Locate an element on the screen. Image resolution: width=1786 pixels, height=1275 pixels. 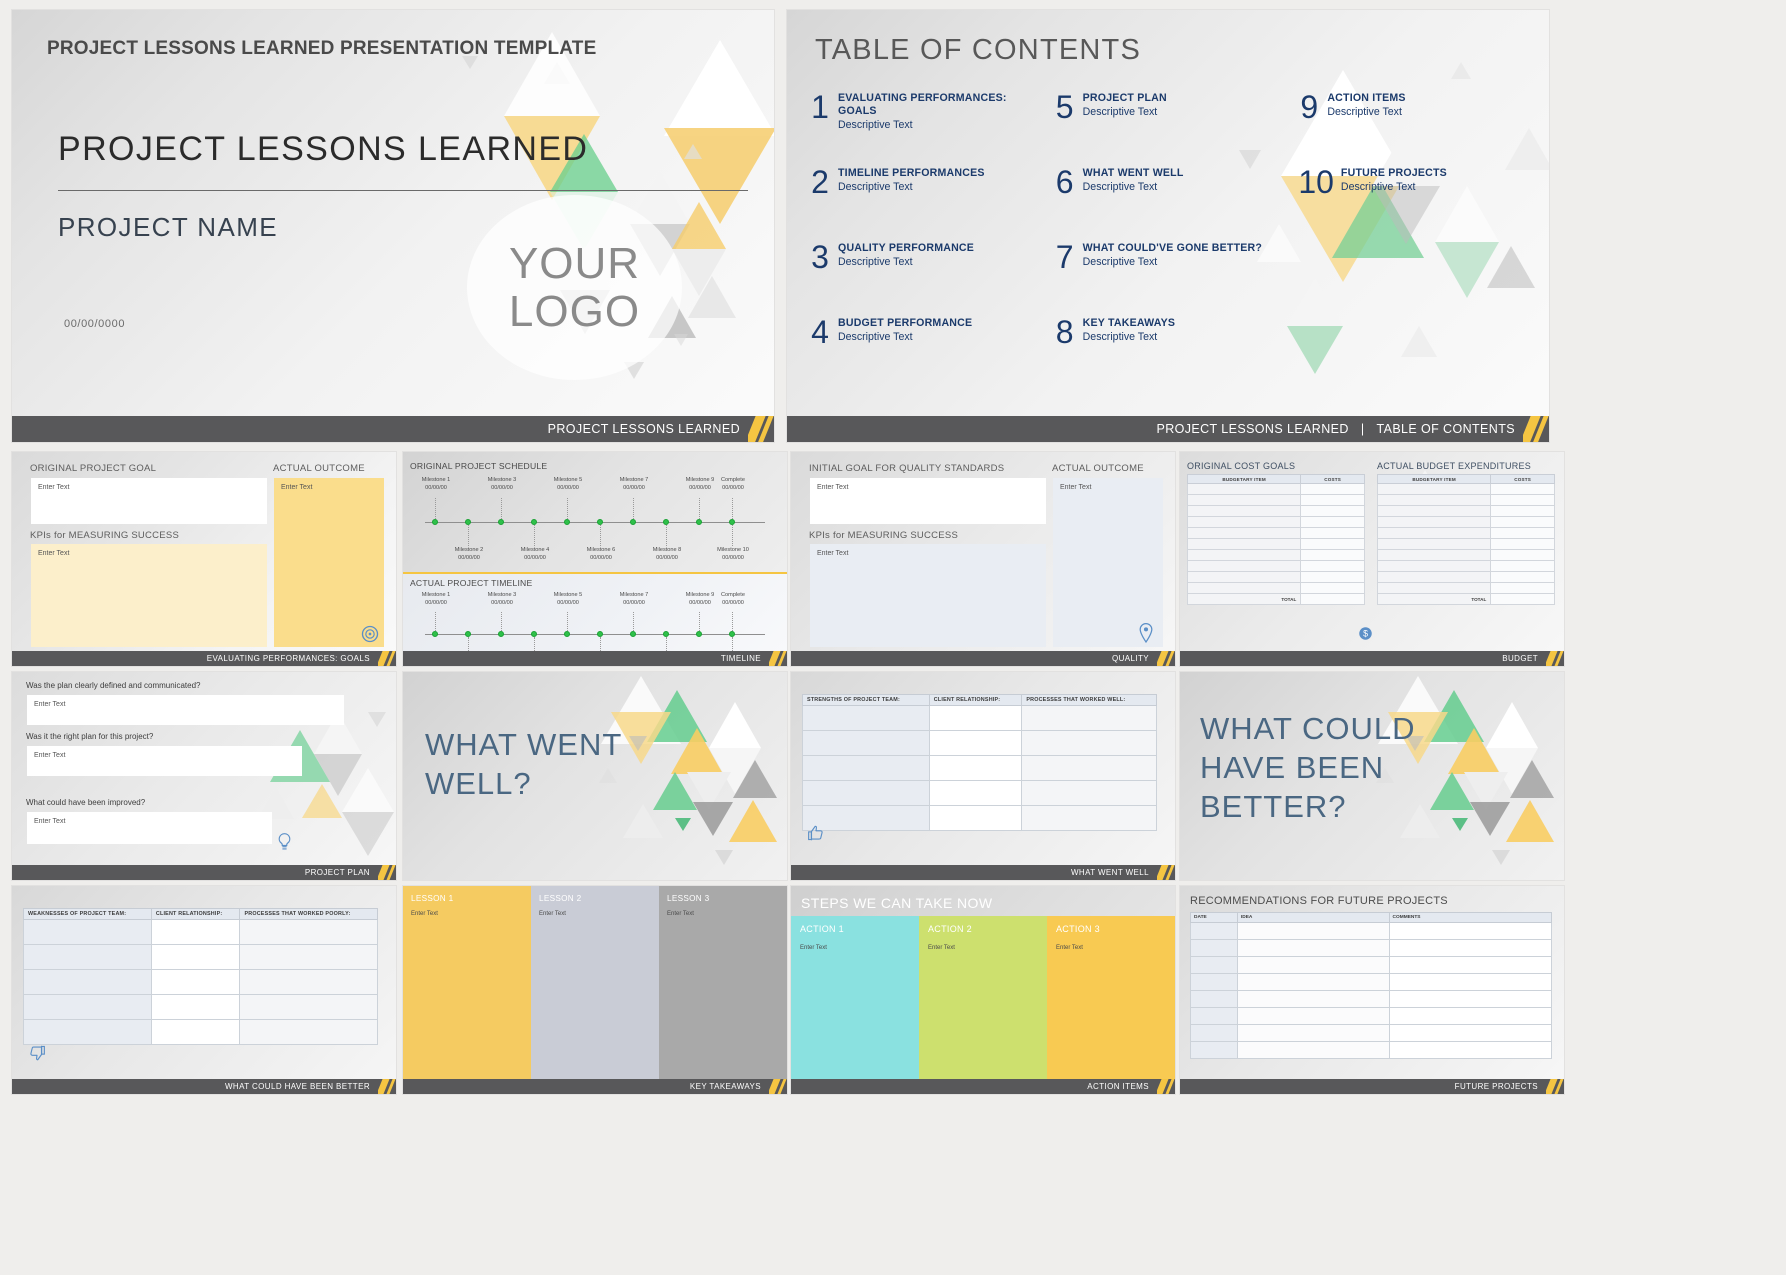
label-actual-timeline: ACTUAL PROJECT TIMELINE is located at coordinates (471, 583).